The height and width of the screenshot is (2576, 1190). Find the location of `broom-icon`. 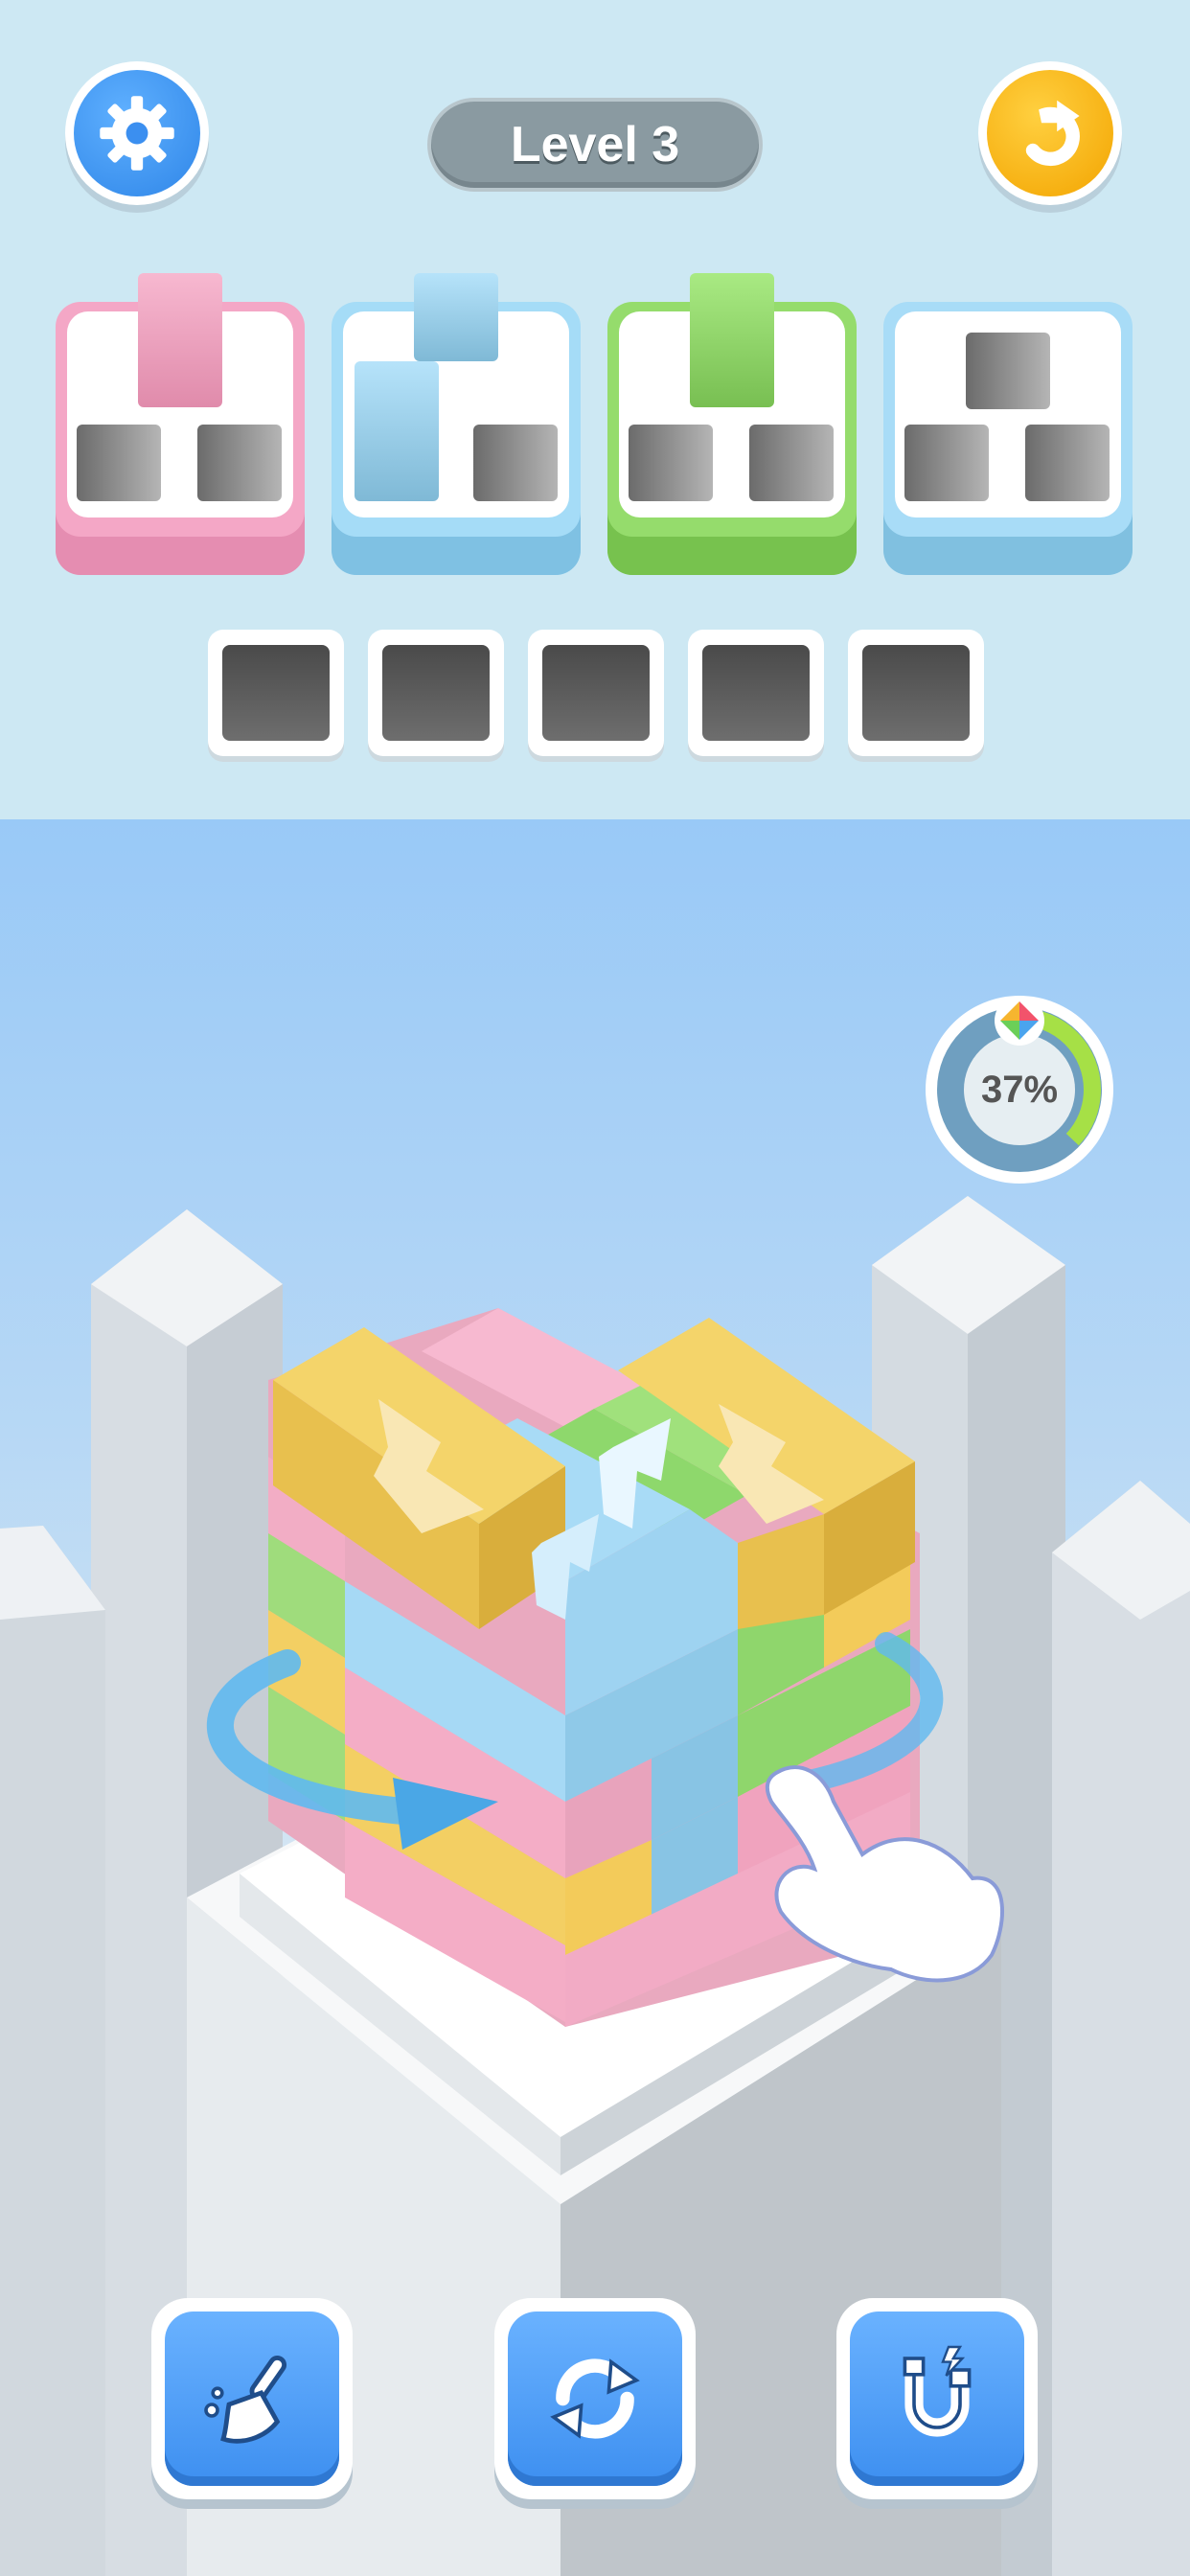

broom-icon is located at coordinates (246, 2400).